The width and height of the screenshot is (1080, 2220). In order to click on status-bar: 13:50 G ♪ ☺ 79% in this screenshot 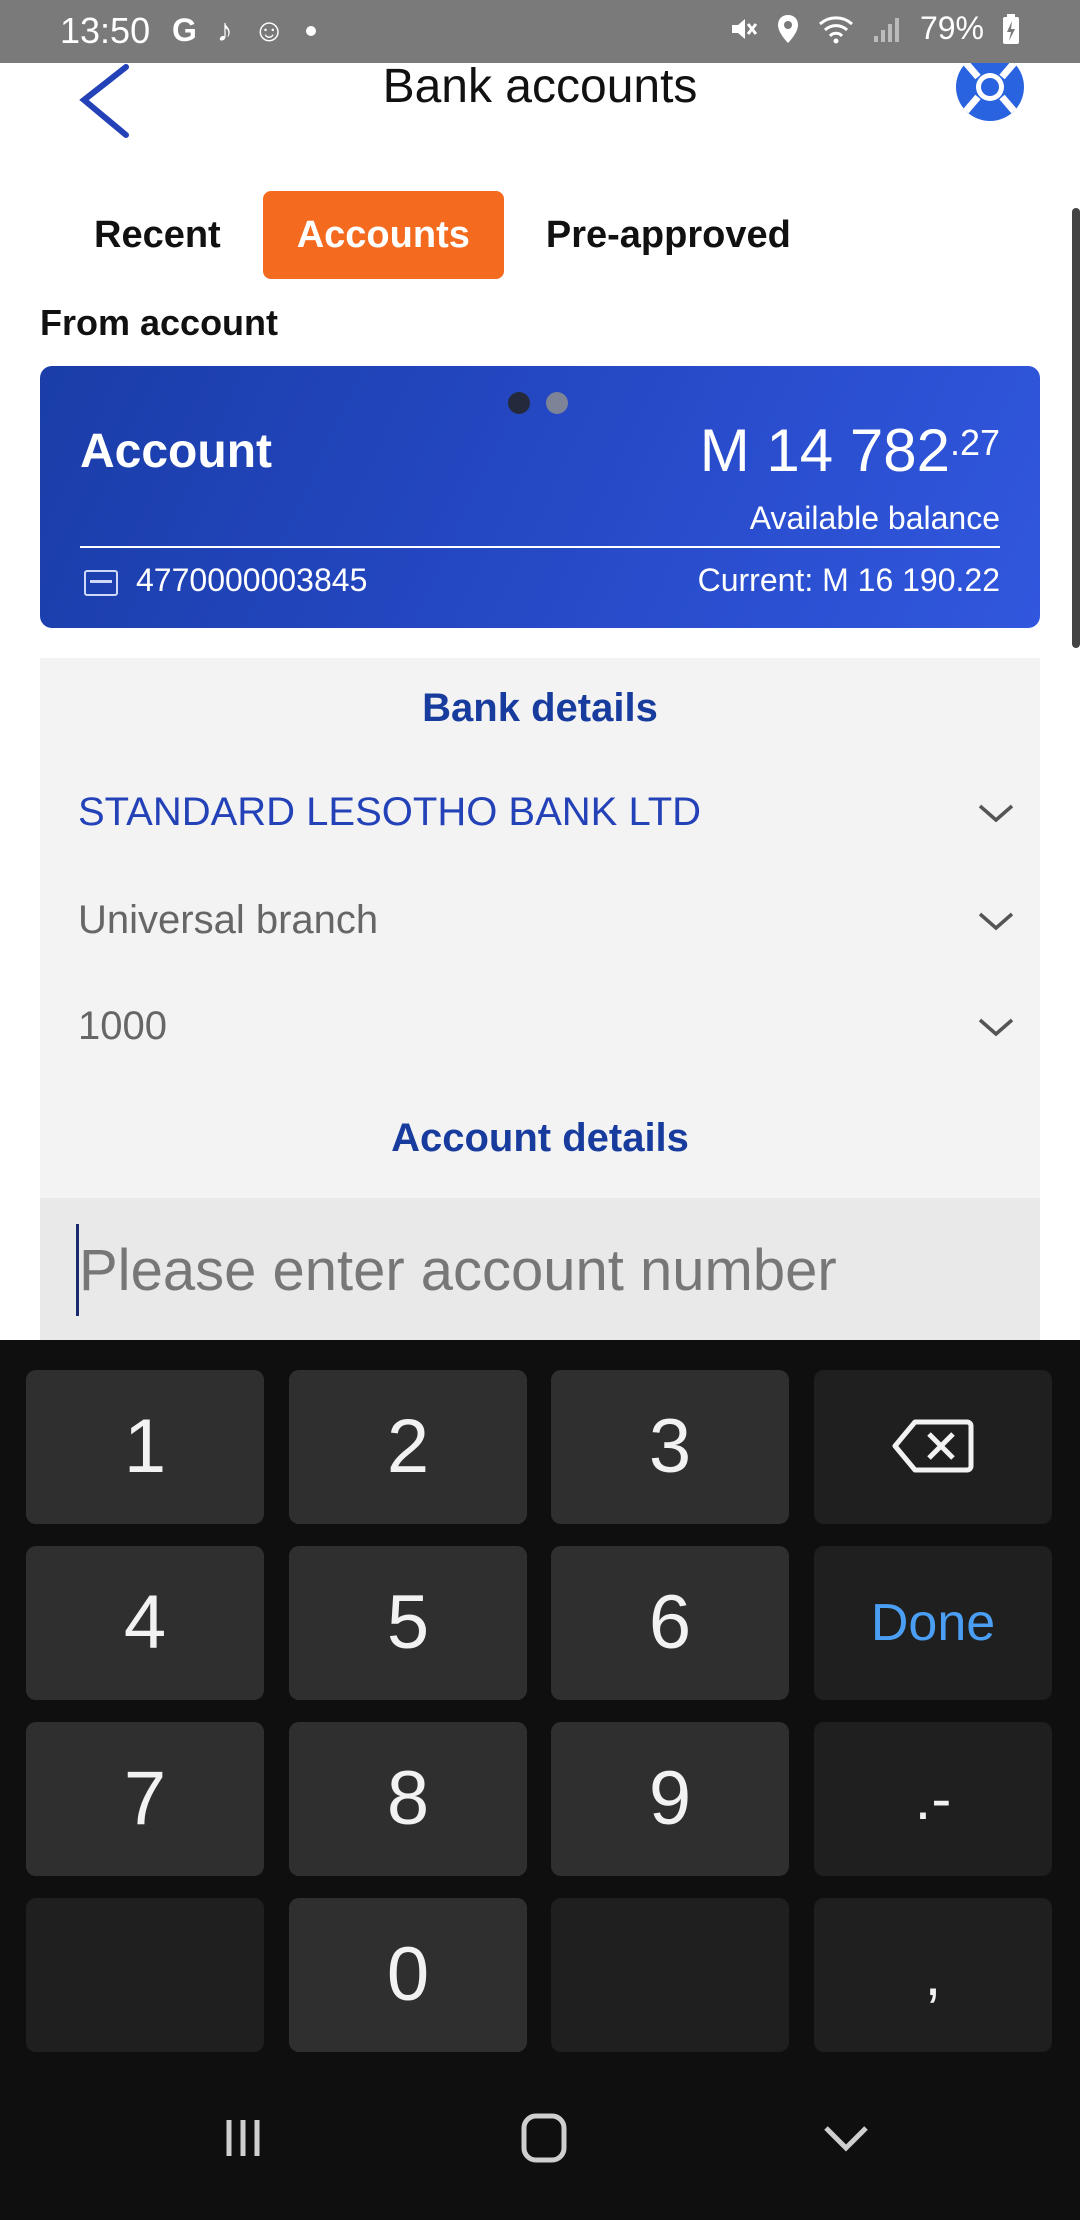, I will do `click(540, 31)`.